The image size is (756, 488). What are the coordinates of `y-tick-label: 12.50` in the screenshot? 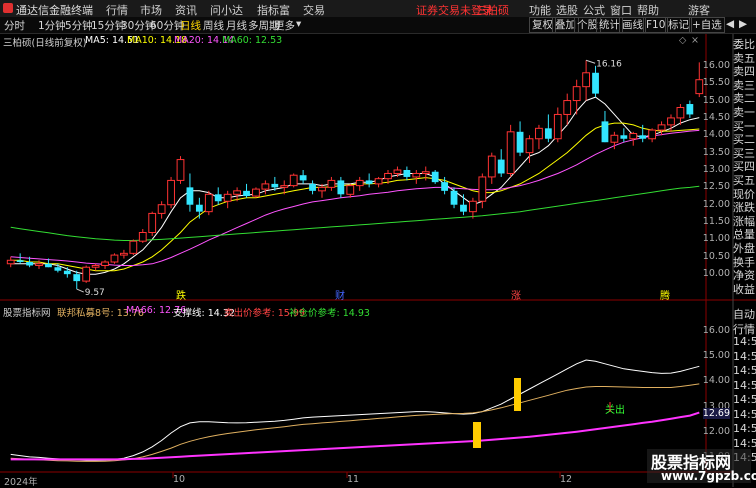 It's located at (716, 187).